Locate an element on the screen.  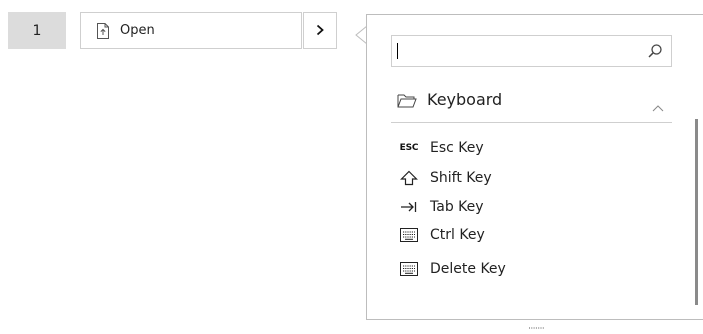
search-icon is located at coordinates (655, 51).